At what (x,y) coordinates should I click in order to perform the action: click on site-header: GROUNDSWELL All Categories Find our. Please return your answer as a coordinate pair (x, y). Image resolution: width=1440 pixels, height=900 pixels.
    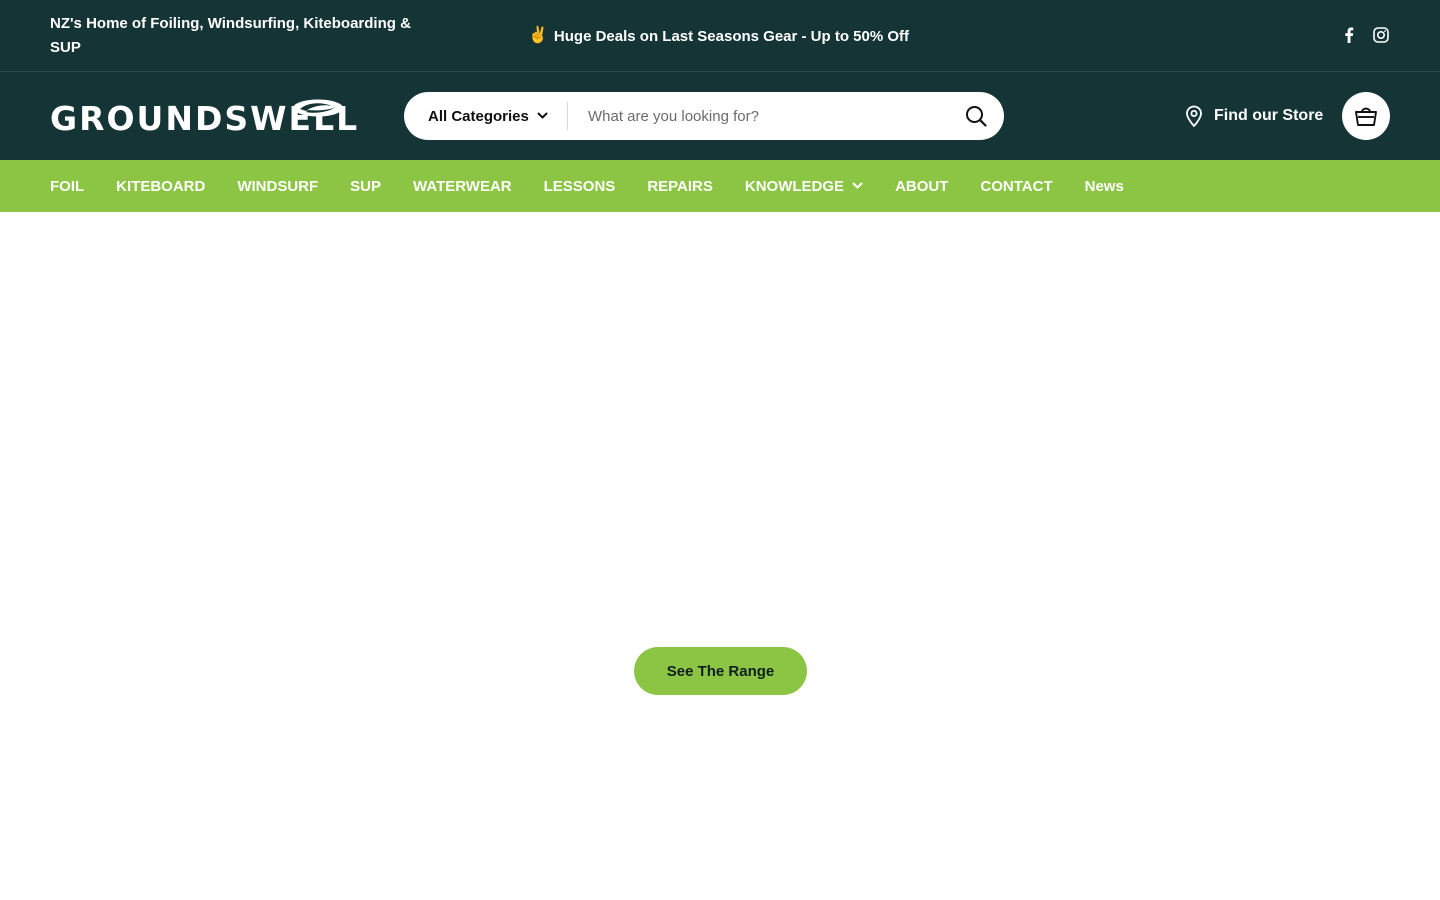
    Looking at the image, I should click on (720, 116).